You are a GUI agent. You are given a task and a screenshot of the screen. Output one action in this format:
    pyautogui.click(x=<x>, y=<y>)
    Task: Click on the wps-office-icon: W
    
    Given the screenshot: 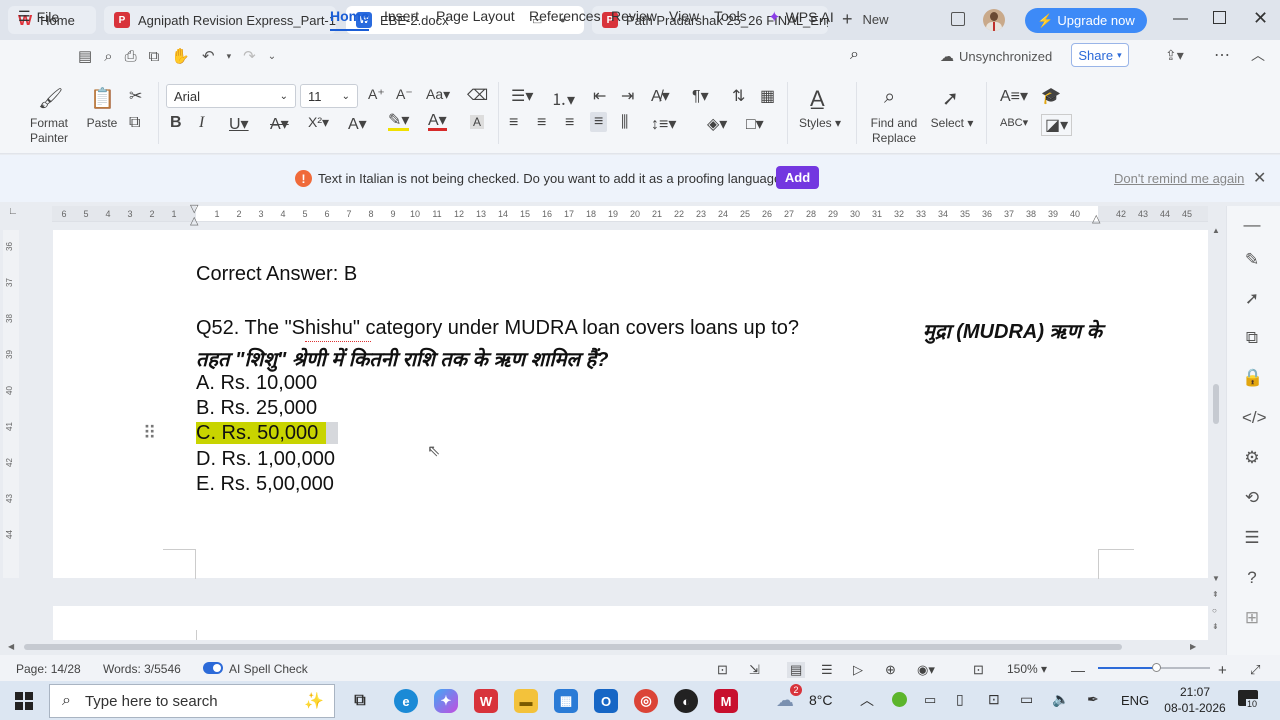 What is the action you would take?
    pyautogui.click(x=486, y=701)
    